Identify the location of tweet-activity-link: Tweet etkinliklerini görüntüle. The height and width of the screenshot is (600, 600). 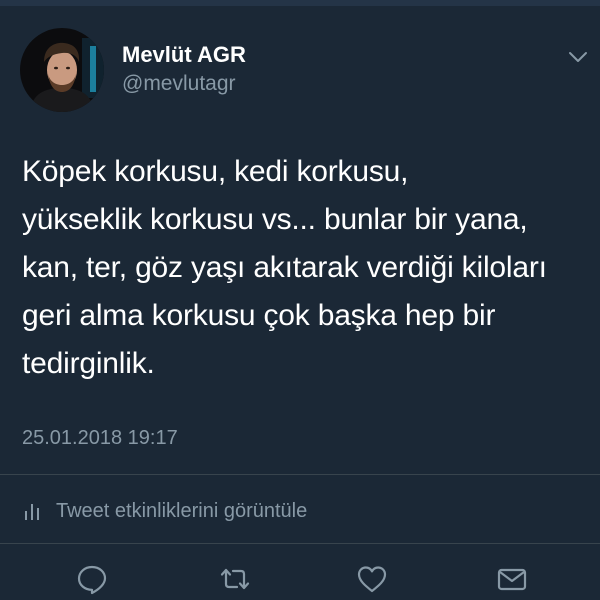
(164, 511).